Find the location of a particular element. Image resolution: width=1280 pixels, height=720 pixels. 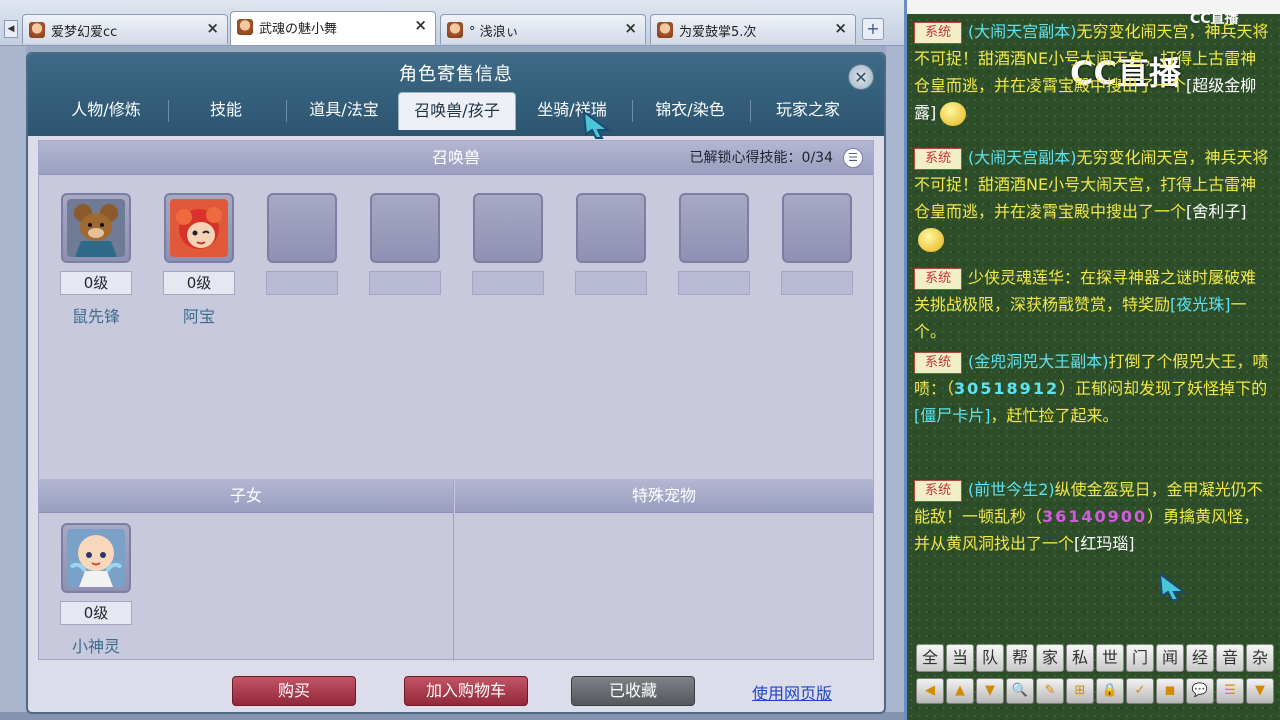

speech-bubble-icon: 💬 is located at coordinates (1200, 691).